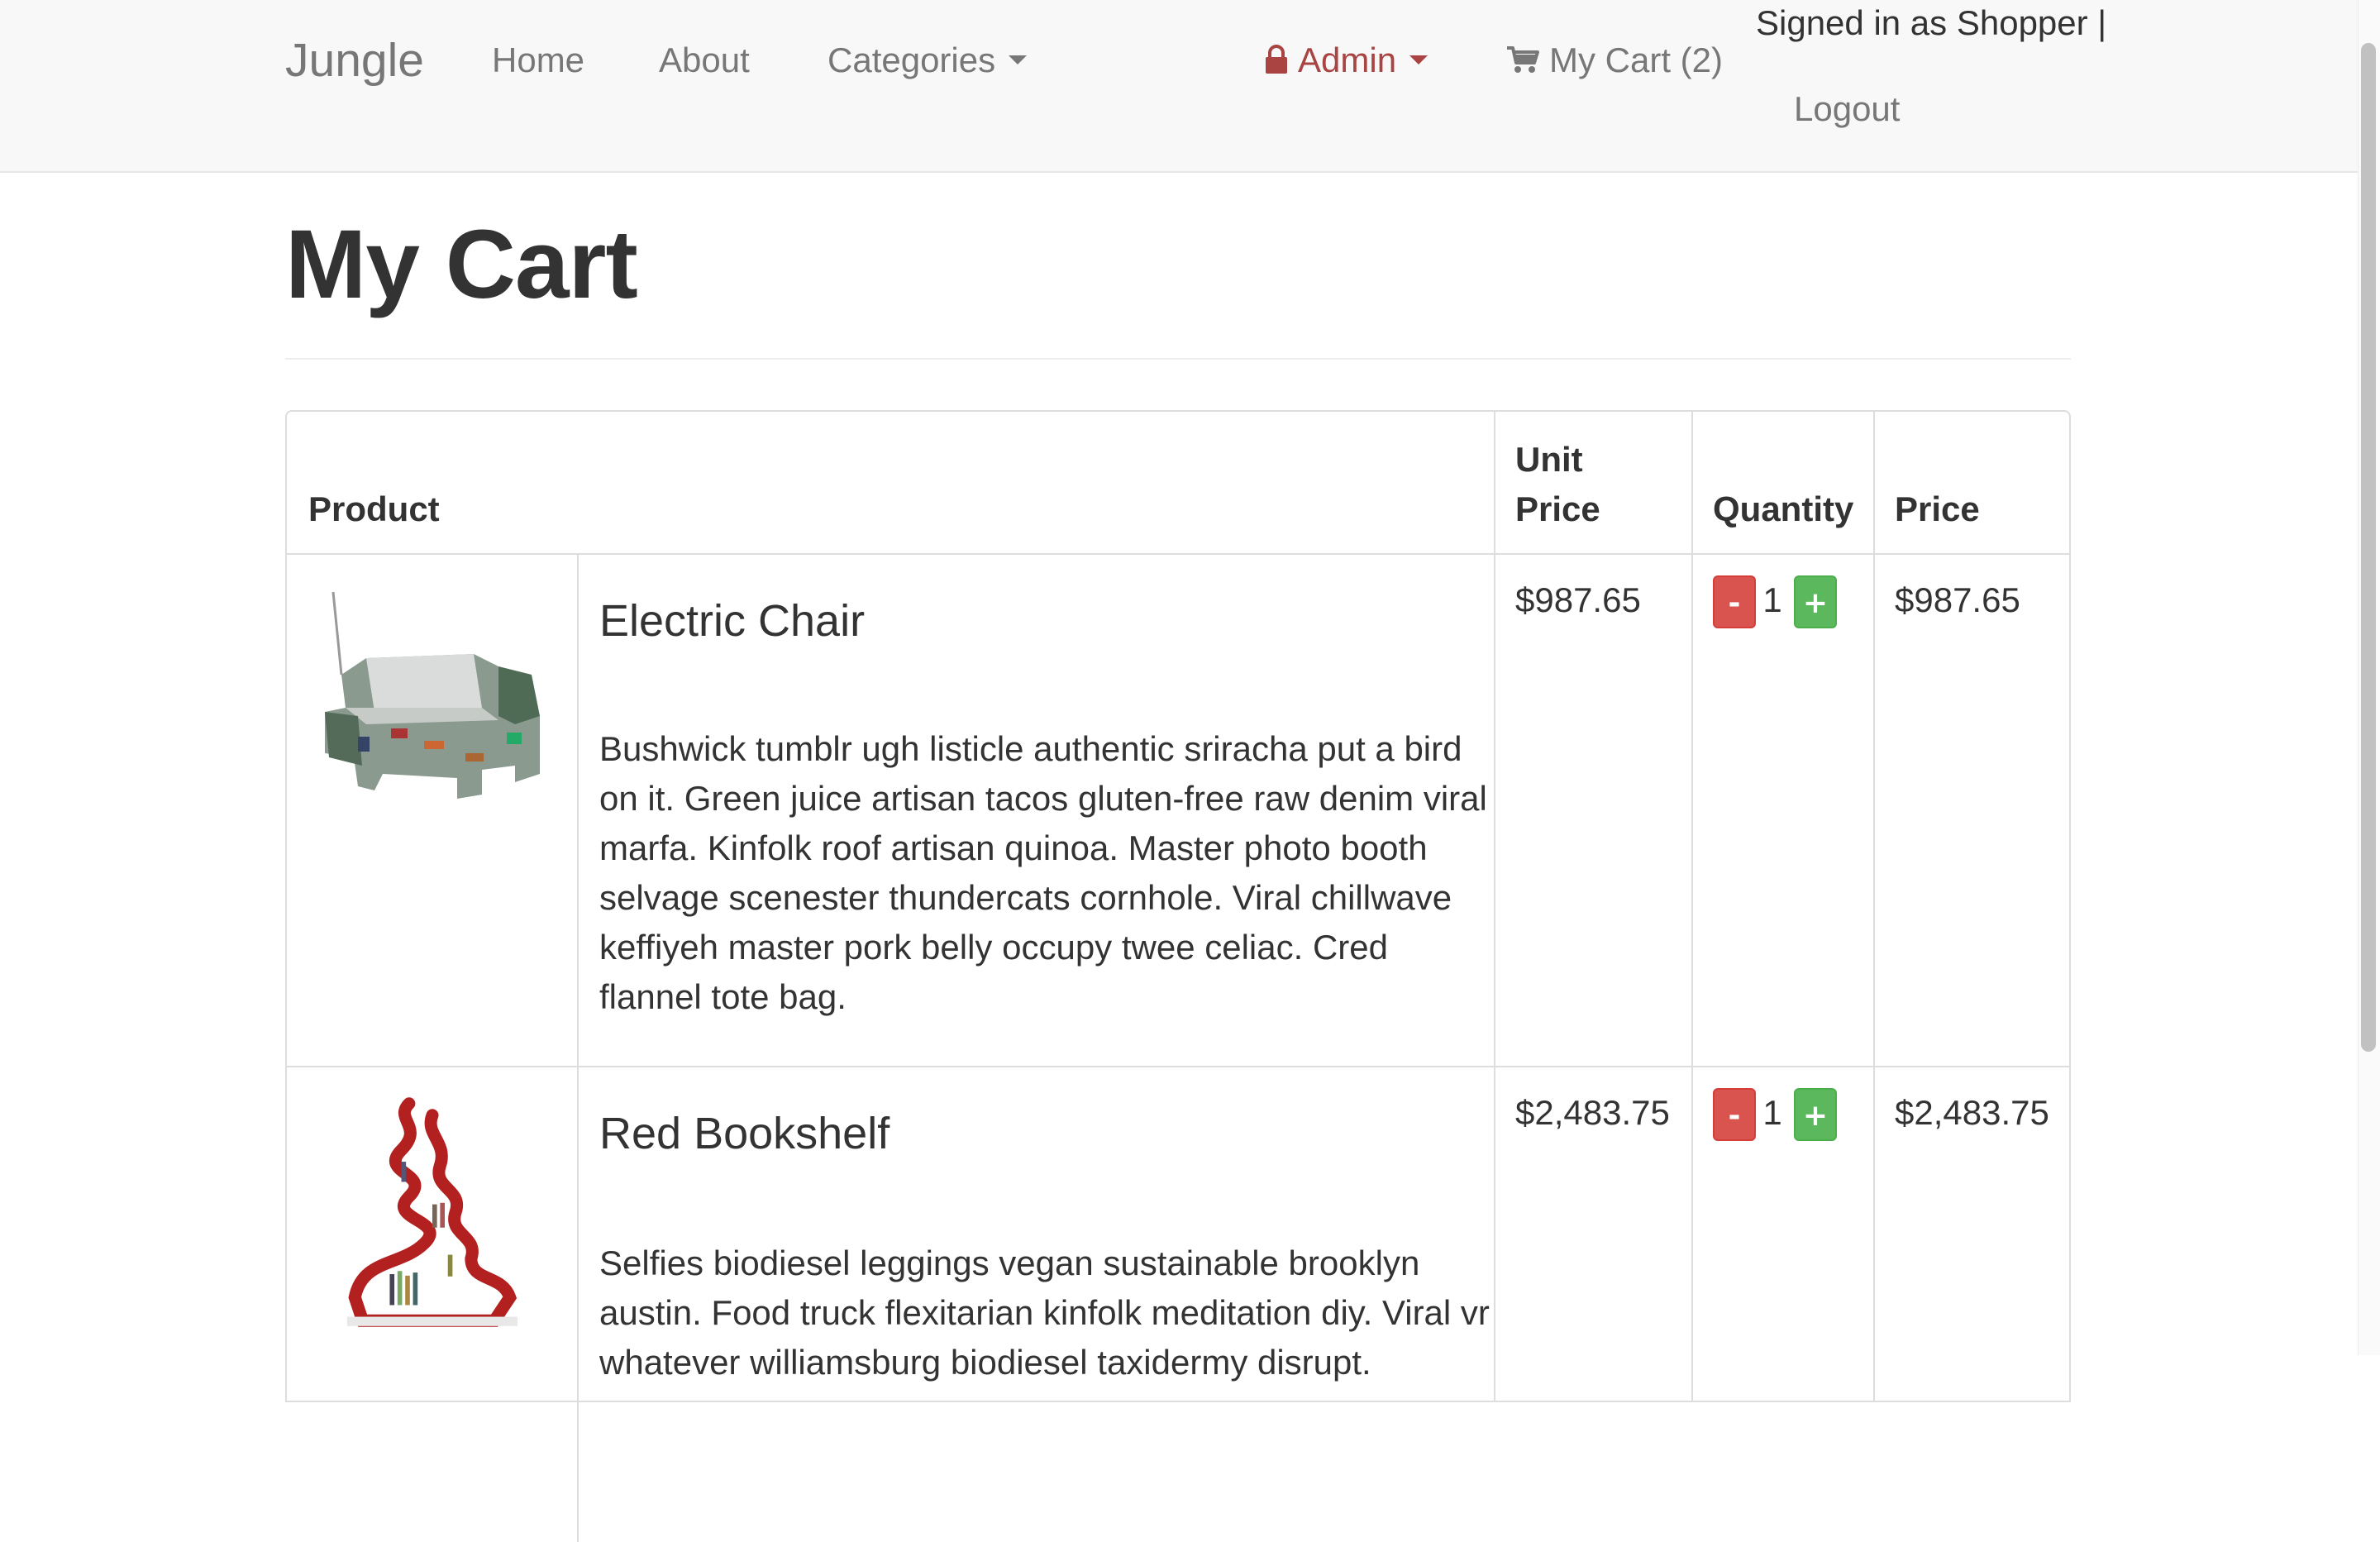 The width and height of the screenshot is (2380, 1542). What do you see at coordinates (461, 264) in the screenshot?
I see `page-title: My Cart` at bounding box center [461, 264].